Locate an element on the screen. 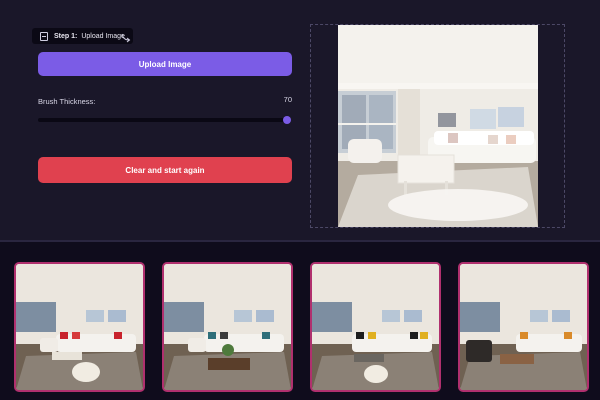 The image size is (600, 400). step-text: Upload Image is located at coordinates (103, 36).